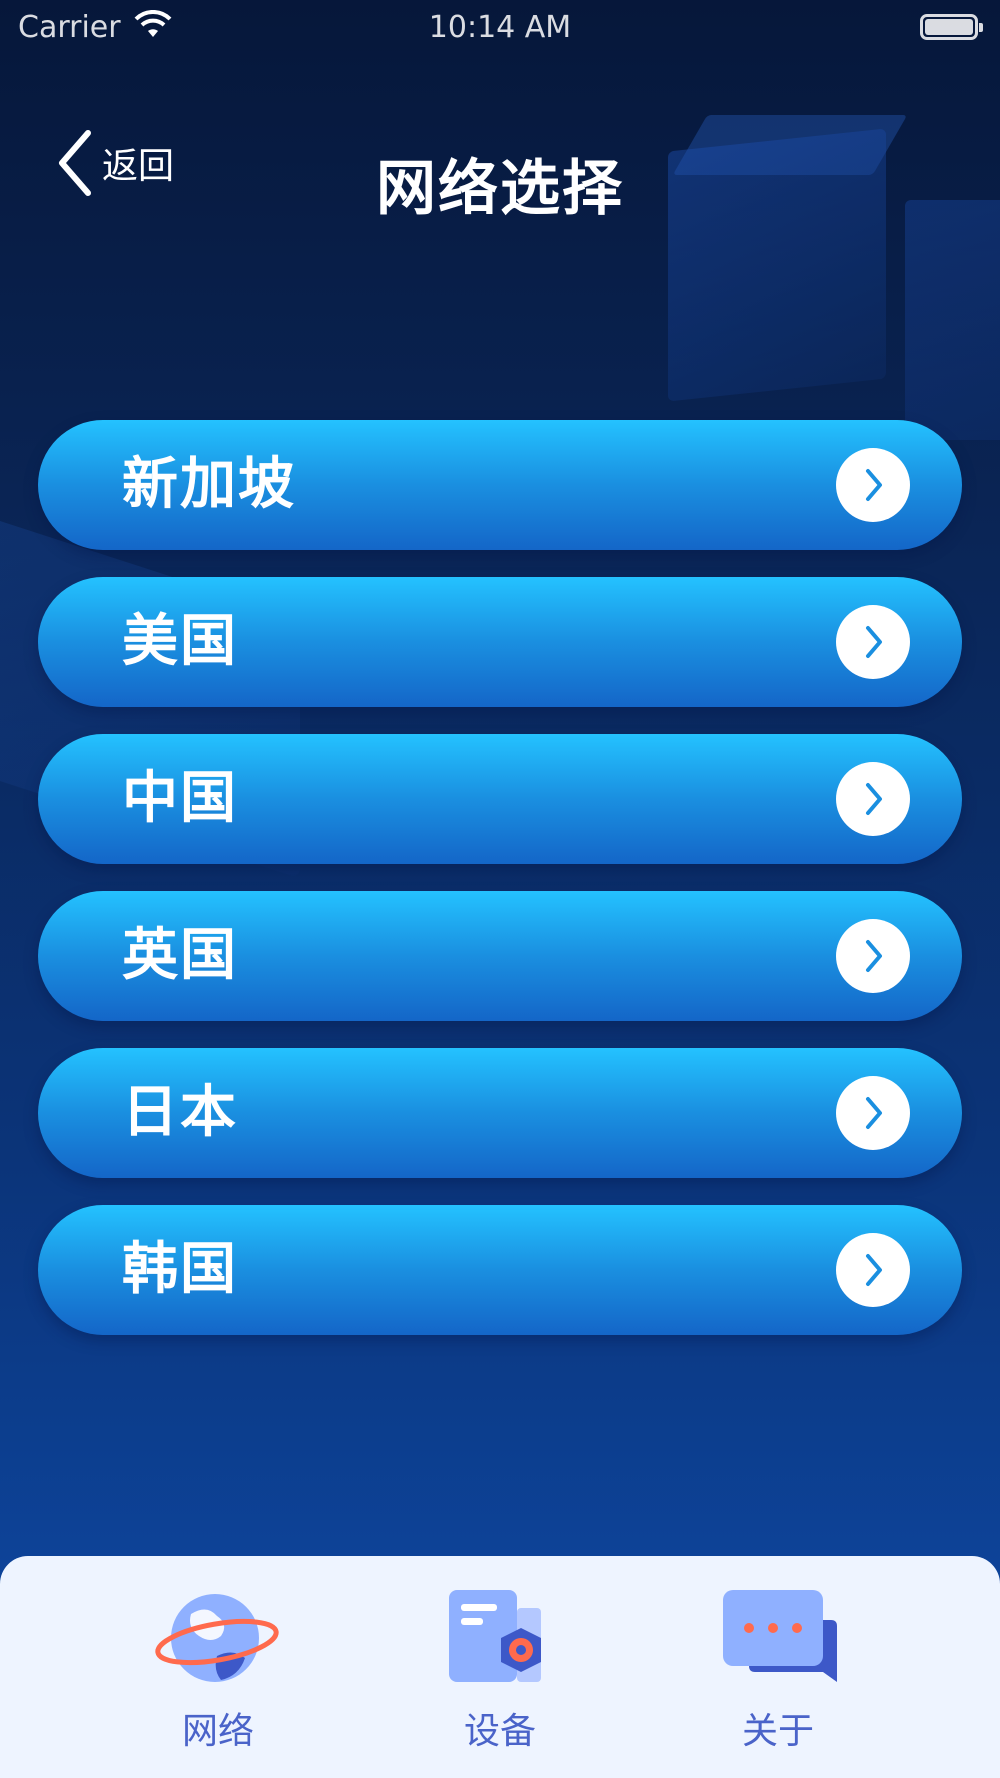 Image resolution: width=1000 pixels, height=1778 pixels. I want to click on device-settings-icon, so click(495, 1636).